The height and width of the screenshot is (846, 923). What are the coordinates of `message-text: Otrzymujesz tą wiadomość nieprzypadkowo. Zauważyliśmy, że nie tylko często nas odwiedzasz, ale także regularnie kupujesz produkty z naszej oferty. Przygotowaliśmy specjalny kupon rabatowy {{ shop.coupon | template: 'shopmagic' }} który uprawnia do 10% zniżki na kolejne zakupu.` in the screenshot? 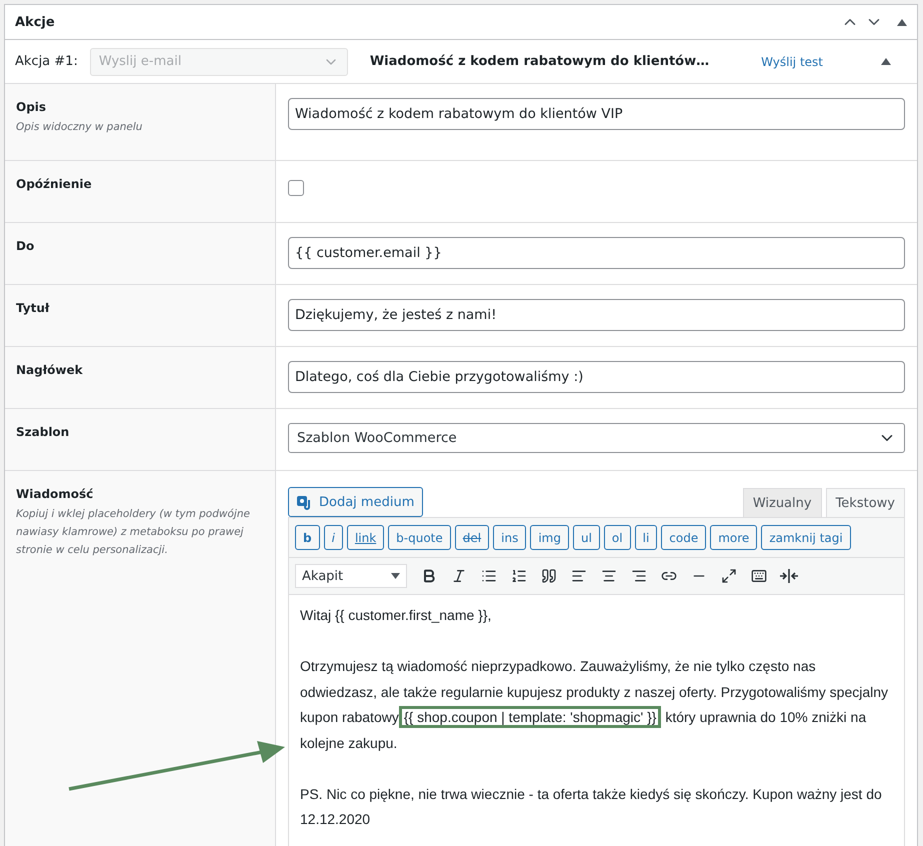 It's located at (595, 705).